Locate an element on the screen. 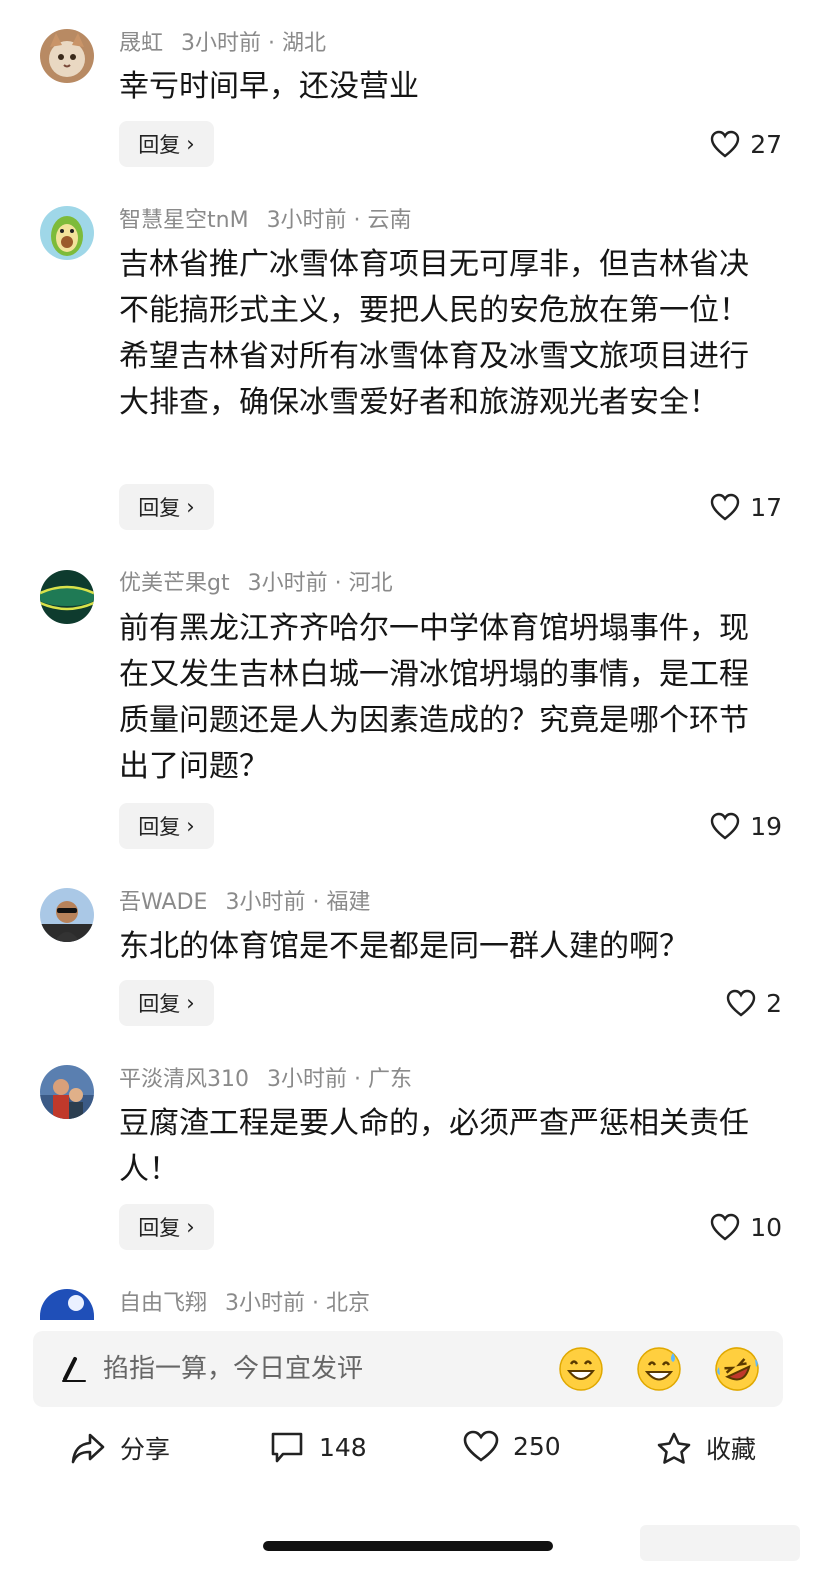  collect-label: 收藏 is located at coordinates (731, 1449).